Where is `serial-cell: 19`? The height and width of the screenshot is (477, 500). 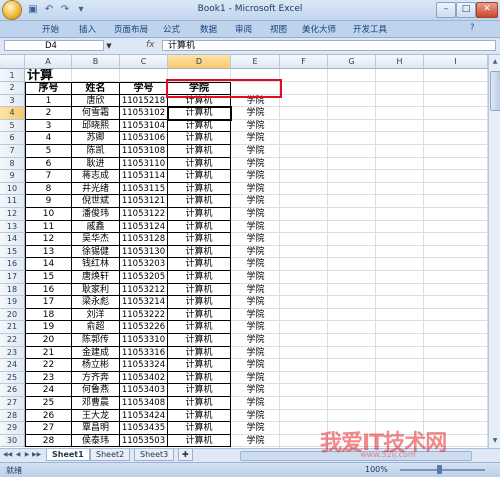
serial-cell: 19 is located at coordinates (48, 327).